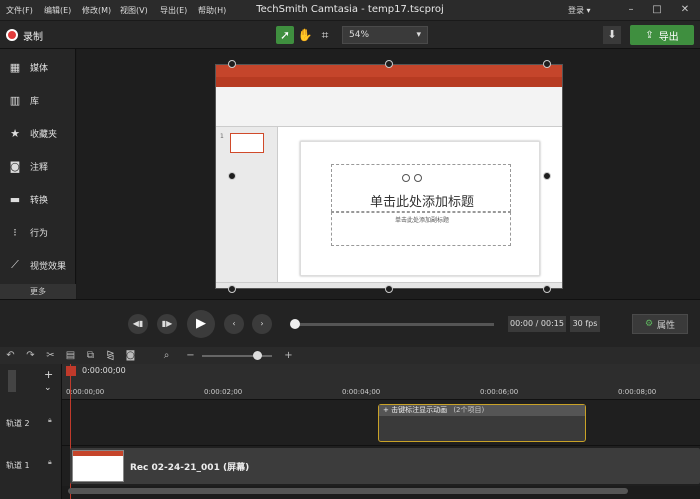 Image resolution: width=700 pixels, height=499 pixels. What do you see at coordinates (15, 232) in the screenshot?
I see `behavior-icon: ⁝` at bounding box center [15, 232].